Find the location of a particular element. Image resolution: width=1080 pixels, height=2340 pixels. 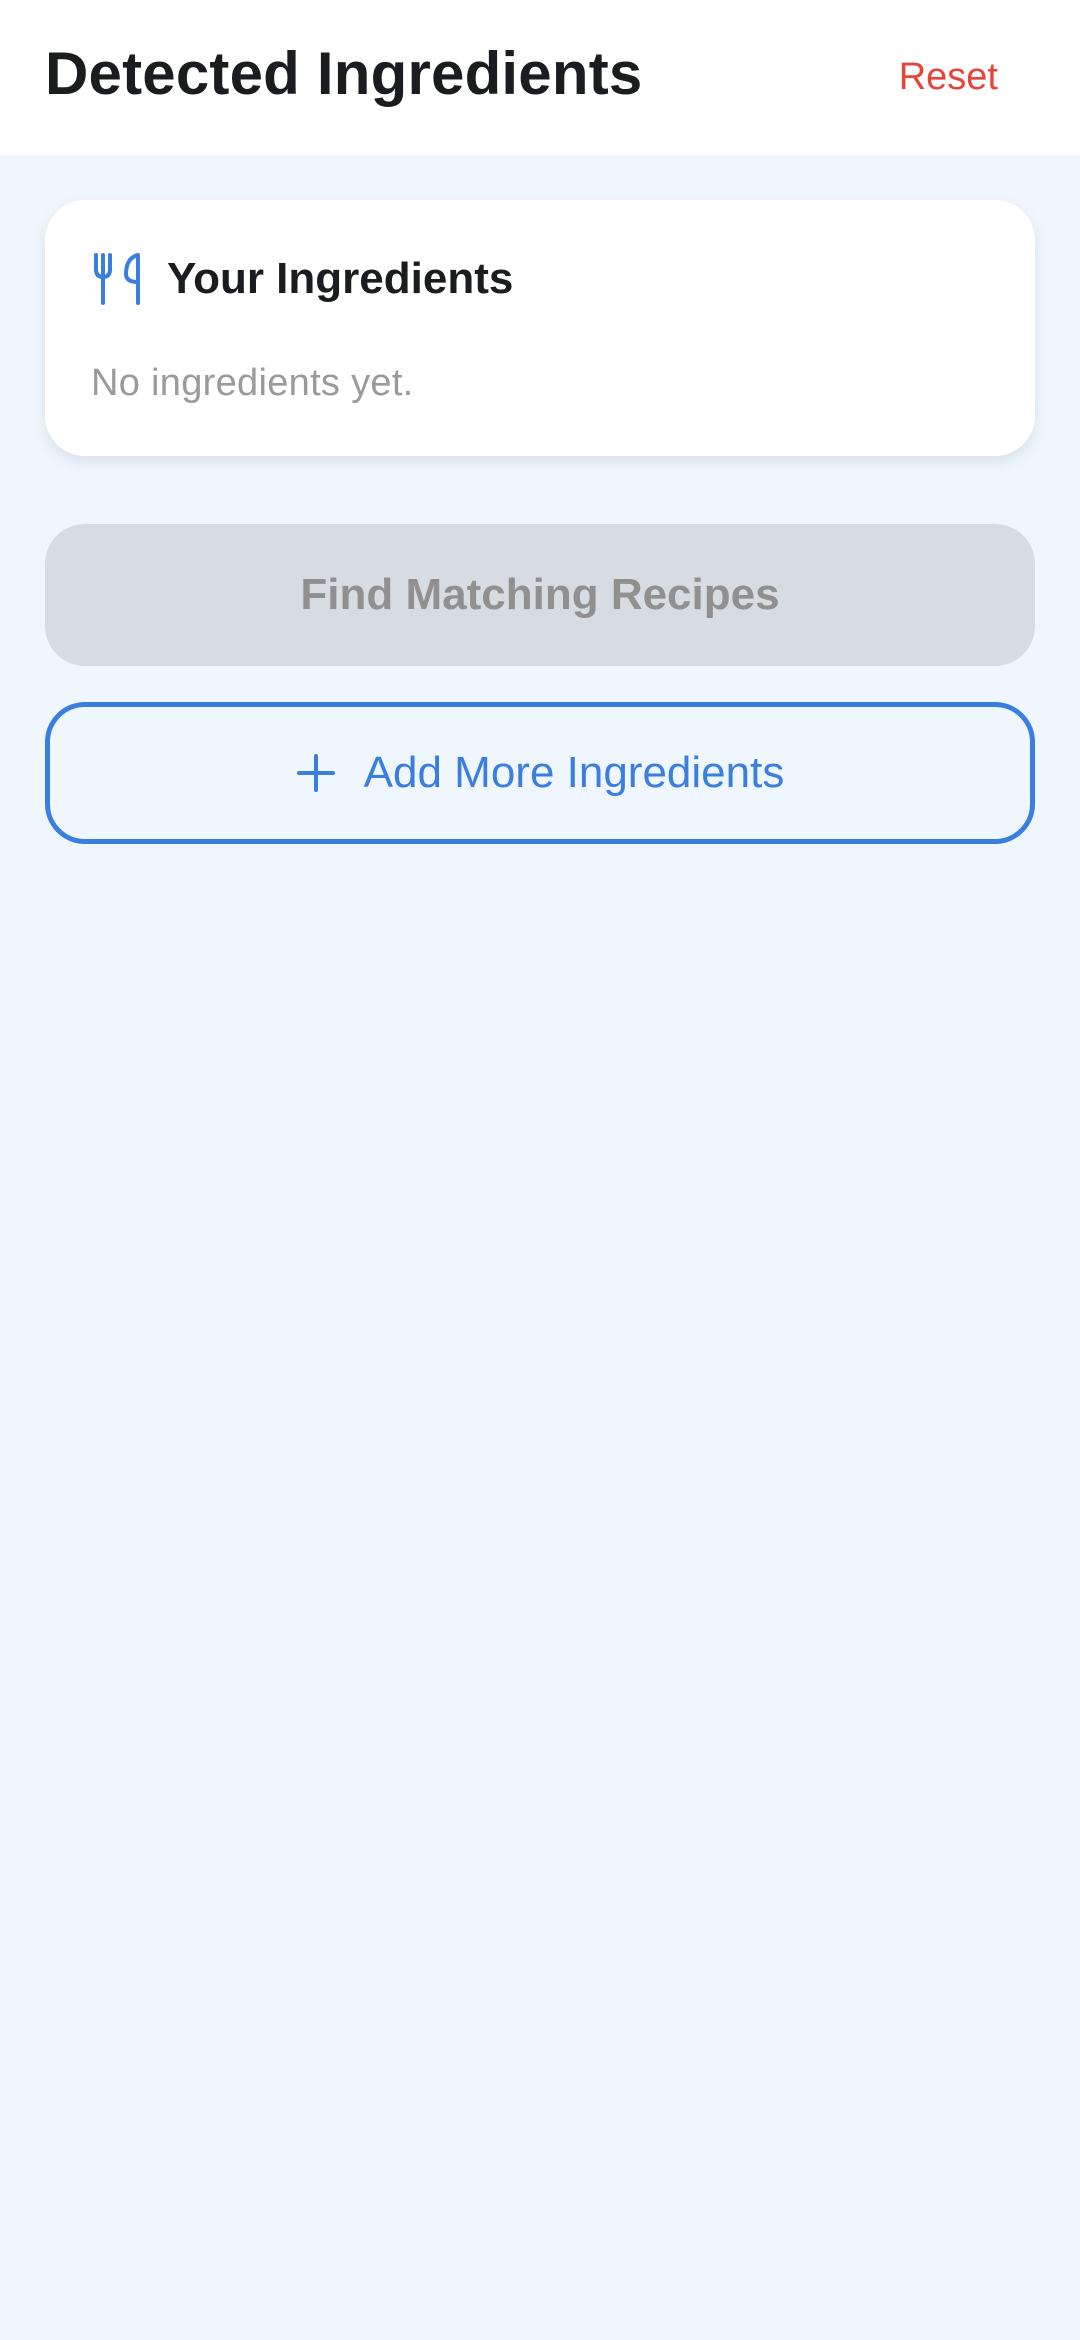

plus-icon is located at coordinates (315, 773).